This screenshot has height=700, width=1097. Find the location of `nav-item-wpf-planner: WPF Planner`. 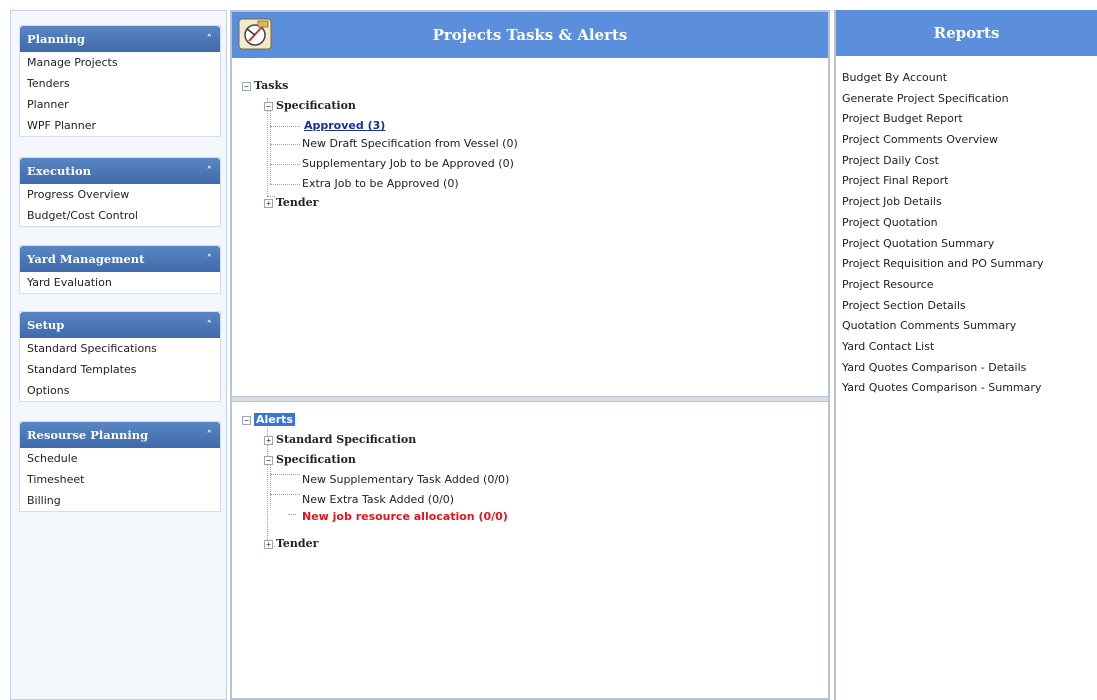

nav-item-wpf-planner: WPF Planner is located at coordinates (120, 125).